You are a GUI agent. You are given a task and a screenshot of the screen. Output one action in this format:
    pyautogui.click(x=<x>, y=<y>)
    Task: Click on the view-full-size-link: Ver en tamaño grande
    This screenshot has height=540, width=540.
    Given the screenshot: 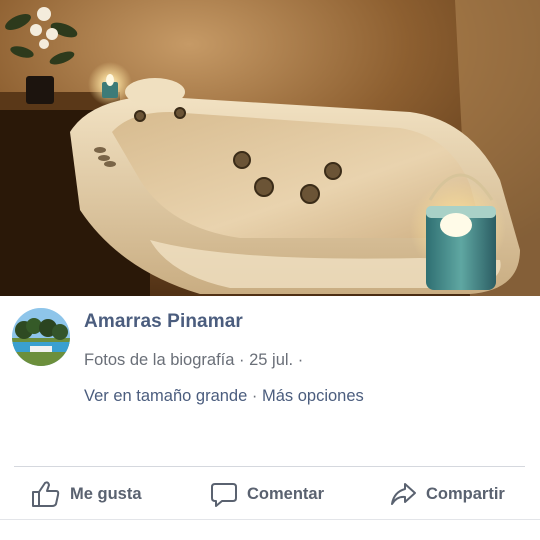 What is the action you would take?
    pyautogui.click(x=165, y=396)
    